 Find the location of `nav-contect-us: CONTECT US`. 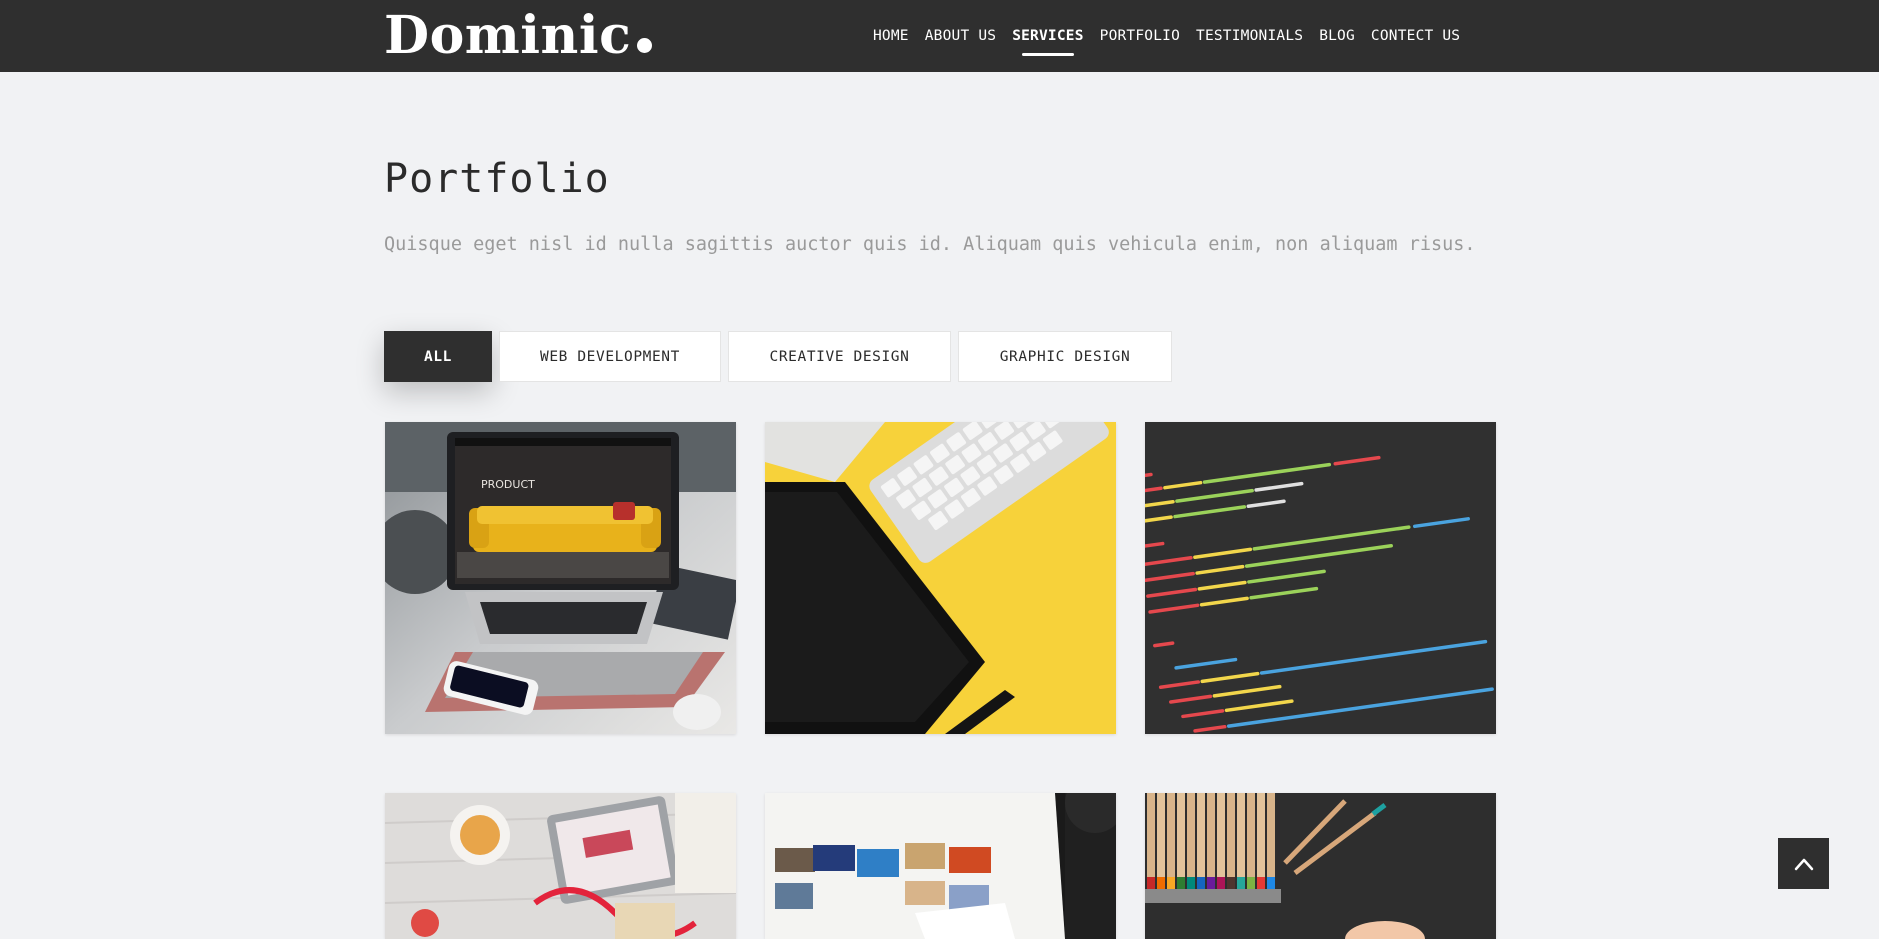

nav-contect-us: CONTECT US is located at coordinates (1415, 36).